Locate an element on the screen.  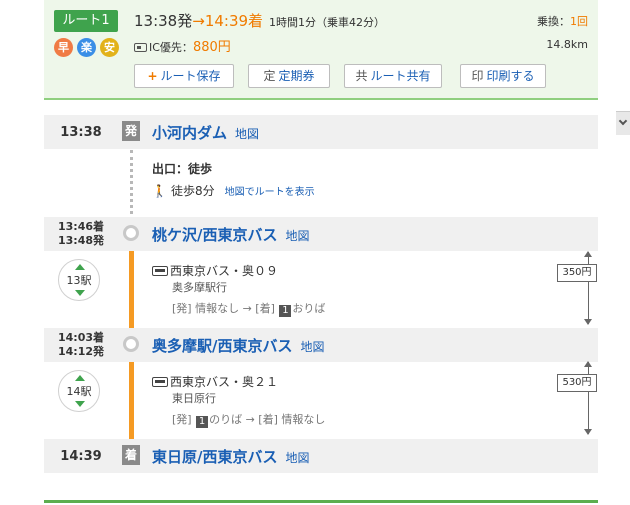
departure-time-text: 13:48発 is located at coordinates (80, 240).